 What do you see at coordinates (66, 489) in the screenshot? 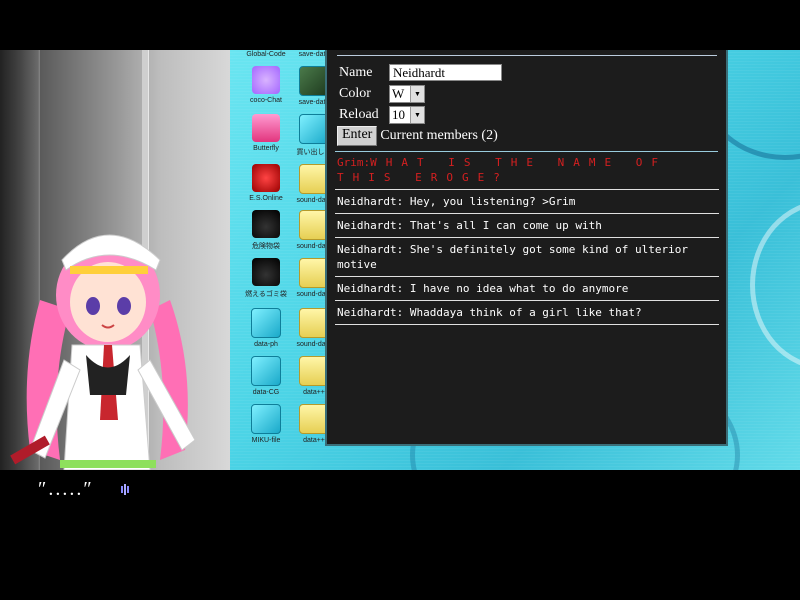
I see `dialogue-text: ″.....″` at bounding box center [66, 489].